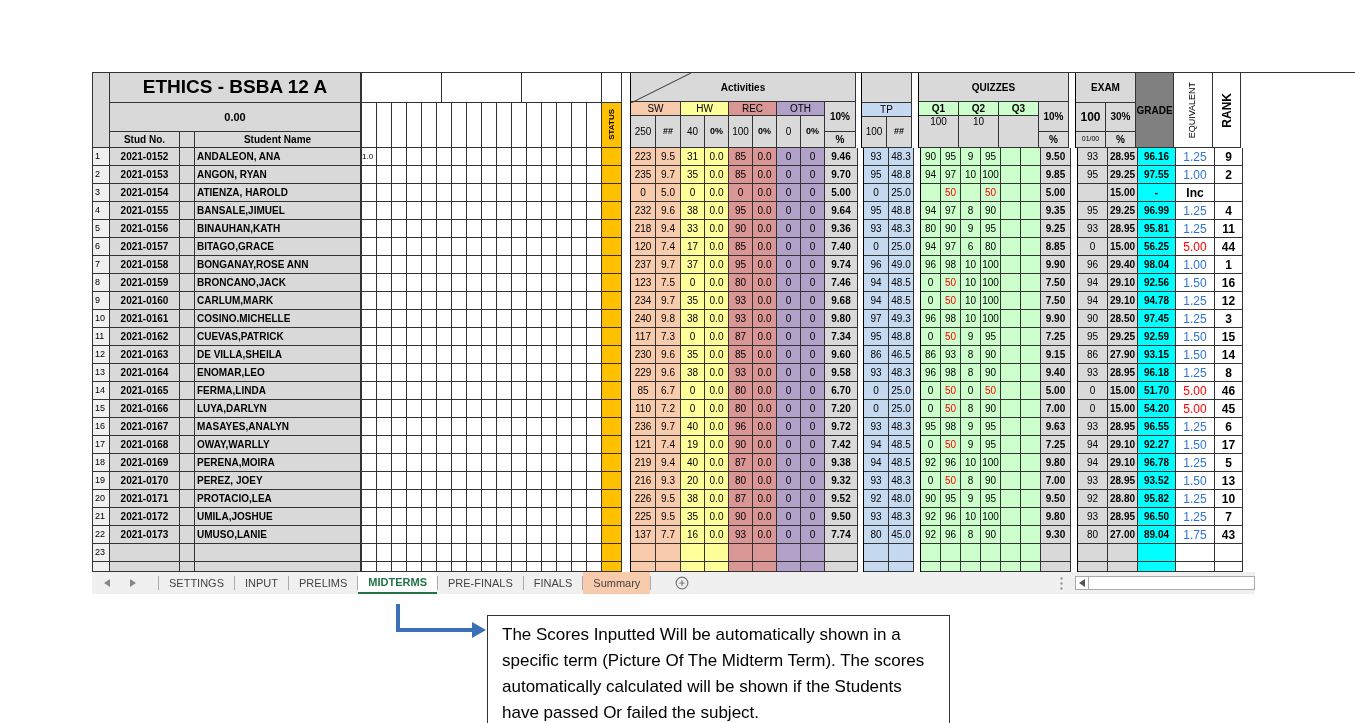  Describe the element at coordinates (1123, 211) in the screenshot. I see `table-cell: 29.25` at that location.